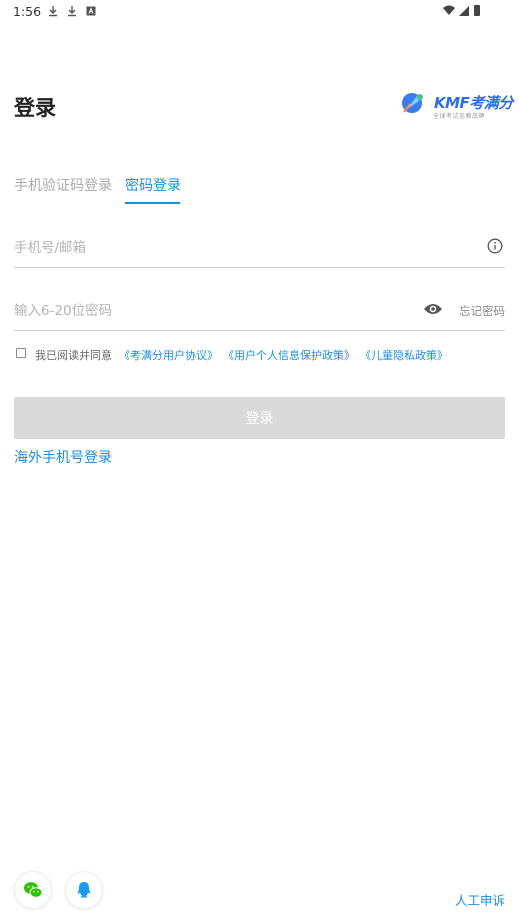 The height and width of the screenshot is (924, 519). Describe the element at coordinates (433, 309) in the screenshot. I see `eye-icon` at that location.